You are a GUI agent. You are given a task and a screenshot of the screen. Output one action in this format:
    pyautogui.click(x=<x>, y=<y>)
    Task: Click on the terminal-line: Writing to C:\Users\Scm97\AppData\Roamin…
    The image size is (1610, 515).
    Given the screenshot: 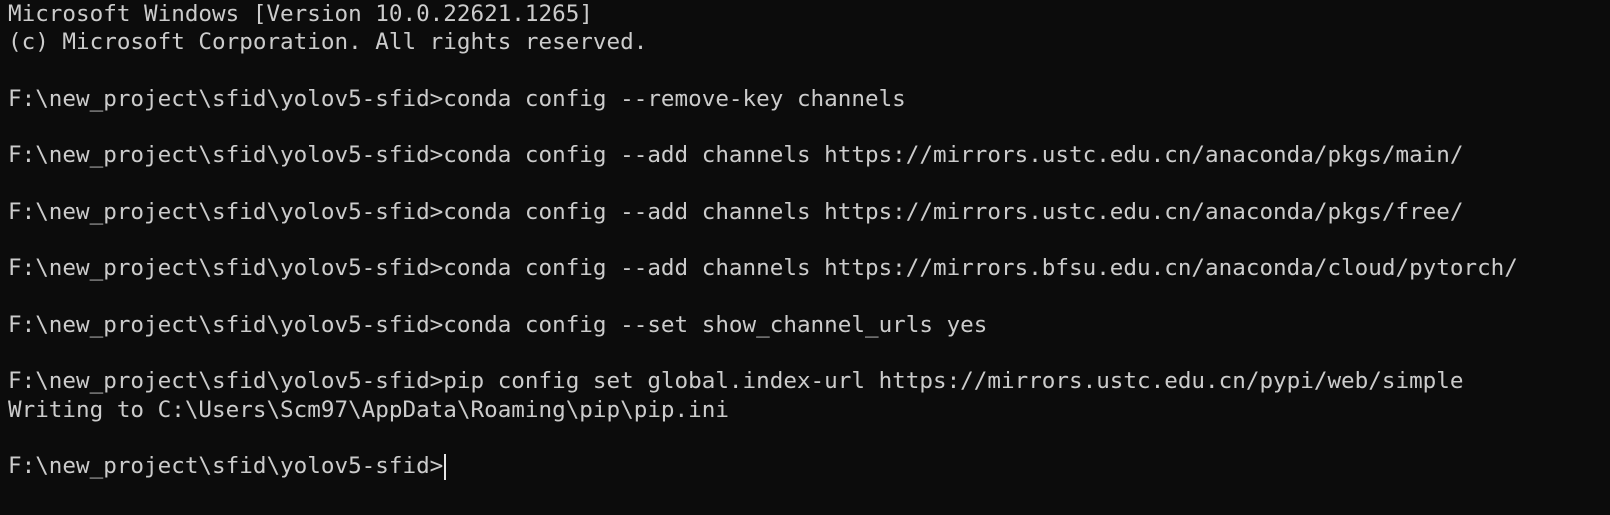 What is the action you would take?
    pyautogui.click(x=368, y=409)
    